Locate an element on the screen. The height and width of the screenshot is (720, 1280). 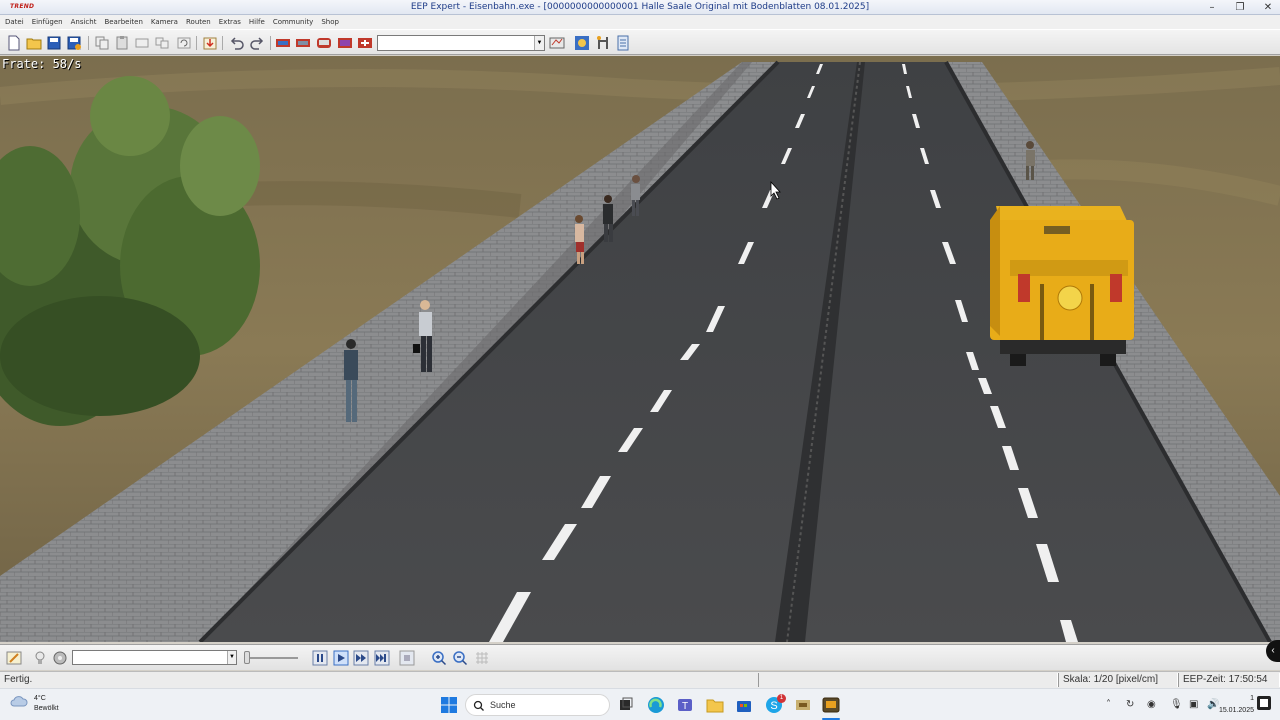
scale-readout: Skala: 1/20 [pixel/cm] is located at coordinates (1118, 680).